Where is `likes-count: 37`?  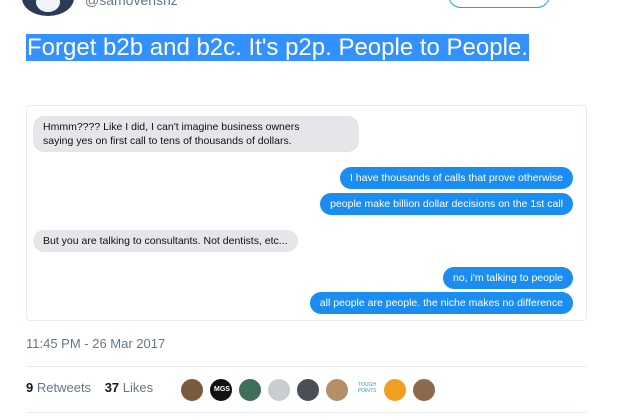 likes-count: 37 is located at coordinates (112, 387).